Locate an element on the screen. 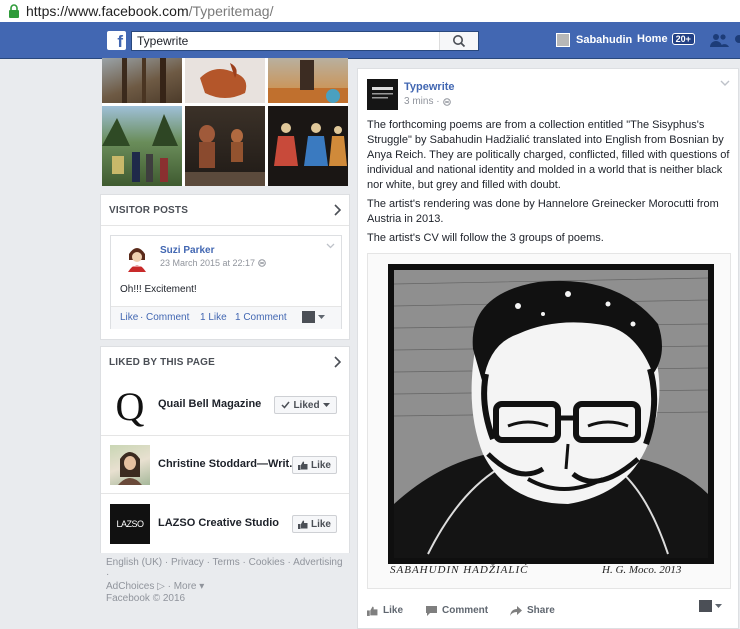  photo-grid is located at coordinates (225, 122).